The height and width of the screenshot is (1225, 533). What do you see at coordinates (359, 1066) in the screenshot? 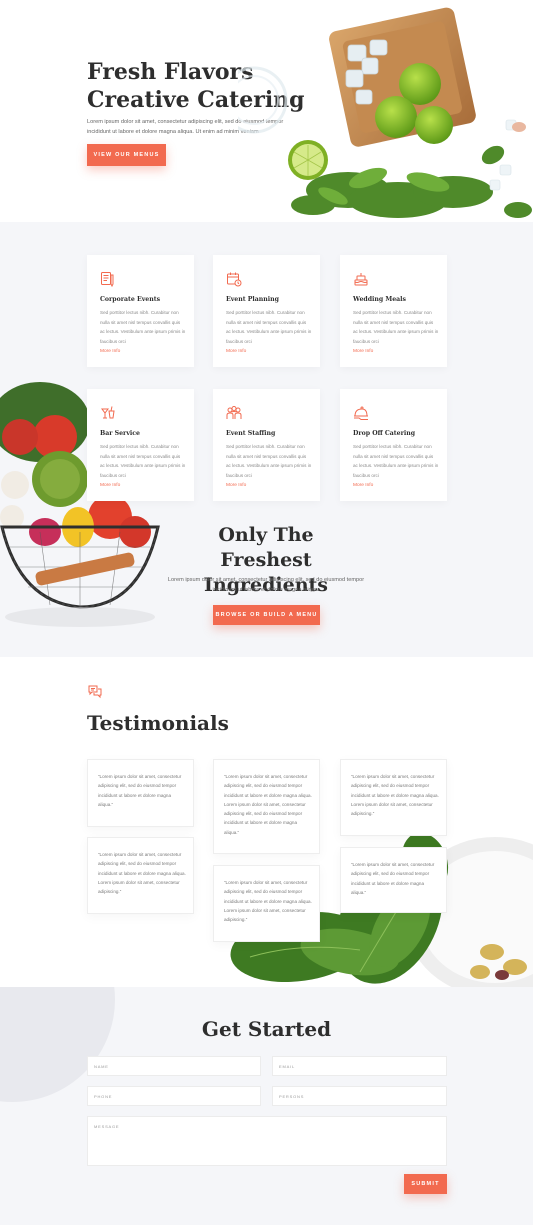
I see `email-field: EMAIL` at bounding box center [359, 1066].